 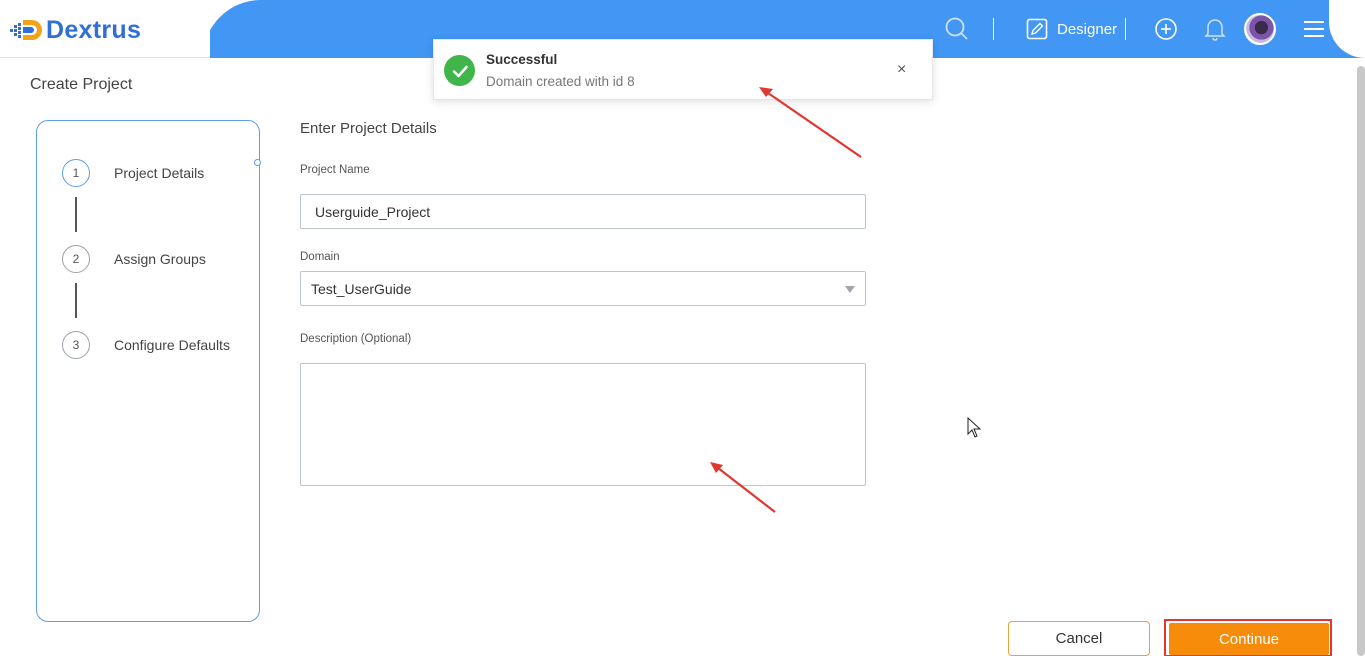 What do you see at coordinates (974, 427) in the screenshot?
I see `mouse-cursor-icon` at bounding box center [974, 427].